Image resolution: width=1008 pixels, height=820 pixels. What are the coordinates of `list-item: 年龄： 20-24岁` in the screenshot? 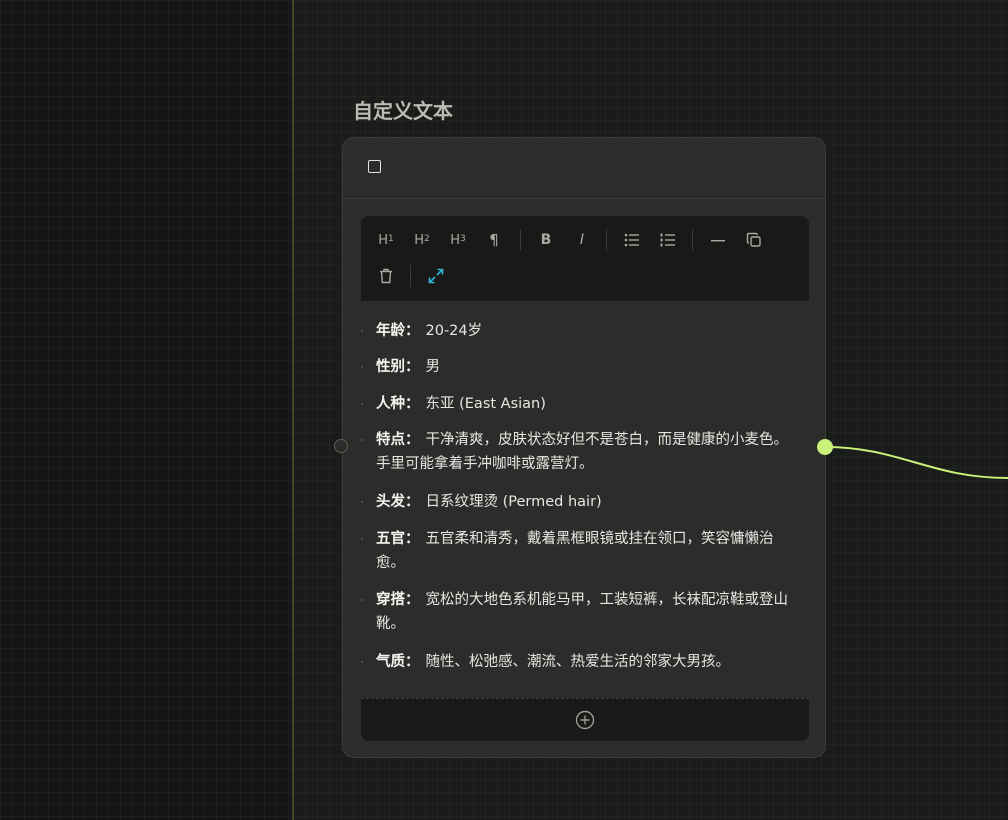 It's located at (578, 331).